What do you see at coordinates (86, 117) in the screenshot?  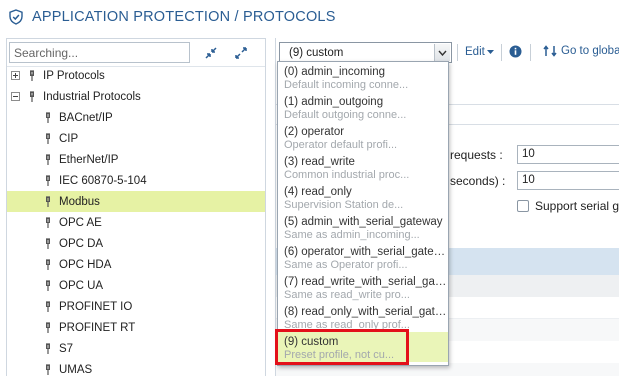 I see `tree-label: BACnet/IP` at bounding box center [86, 117].